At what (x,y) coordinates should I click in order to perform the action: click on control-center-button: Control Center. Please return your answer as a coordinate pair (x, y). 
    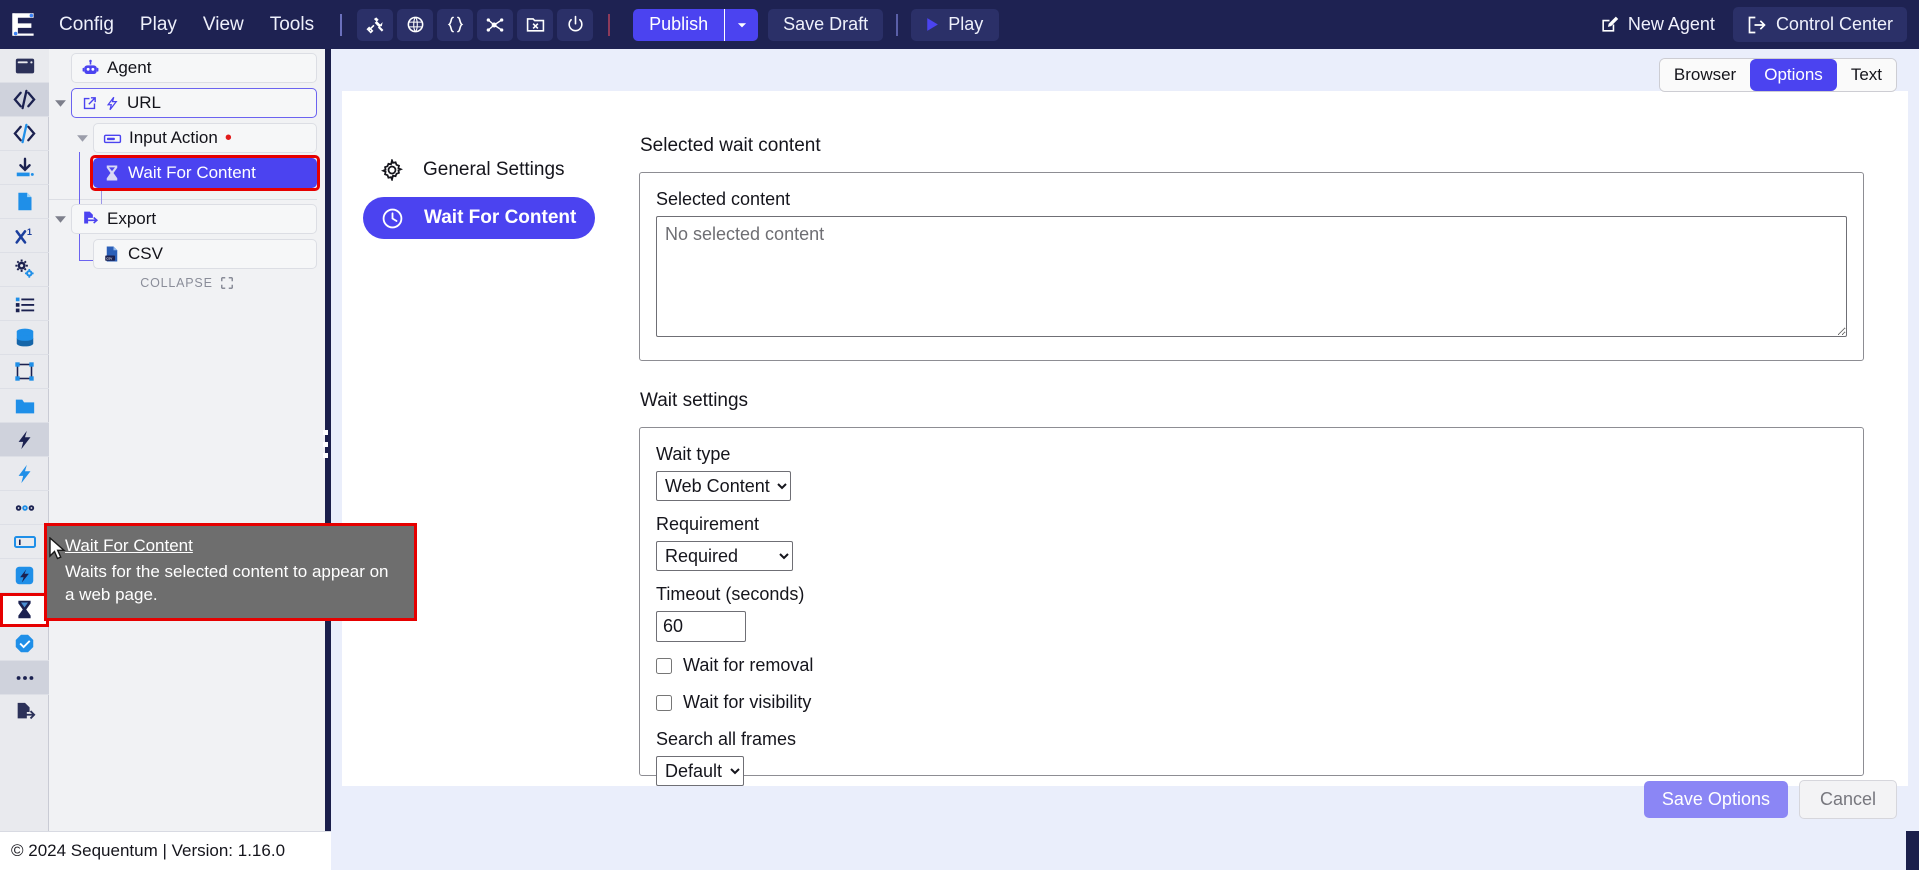
    Looking at the image, I should click on (1819, 24).